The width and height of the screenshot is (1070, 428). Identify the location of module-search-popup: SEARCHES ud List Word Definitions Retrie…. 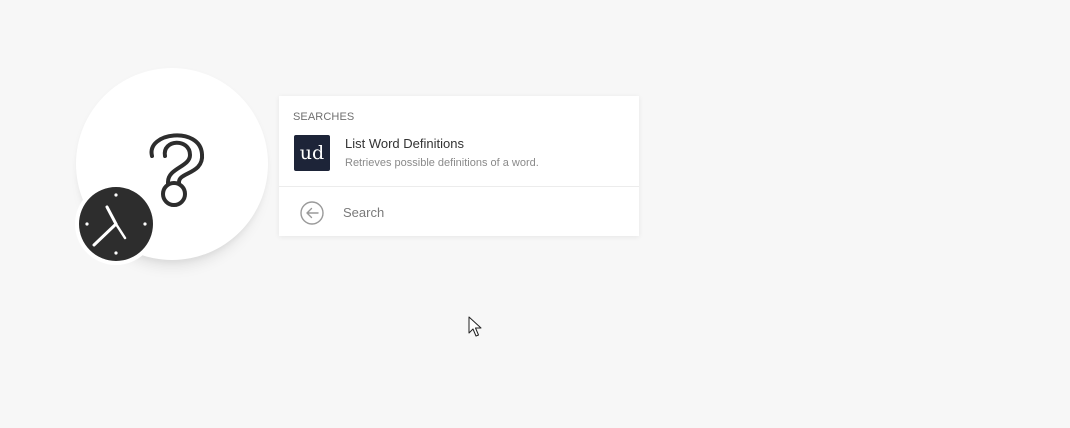
(459, 166).